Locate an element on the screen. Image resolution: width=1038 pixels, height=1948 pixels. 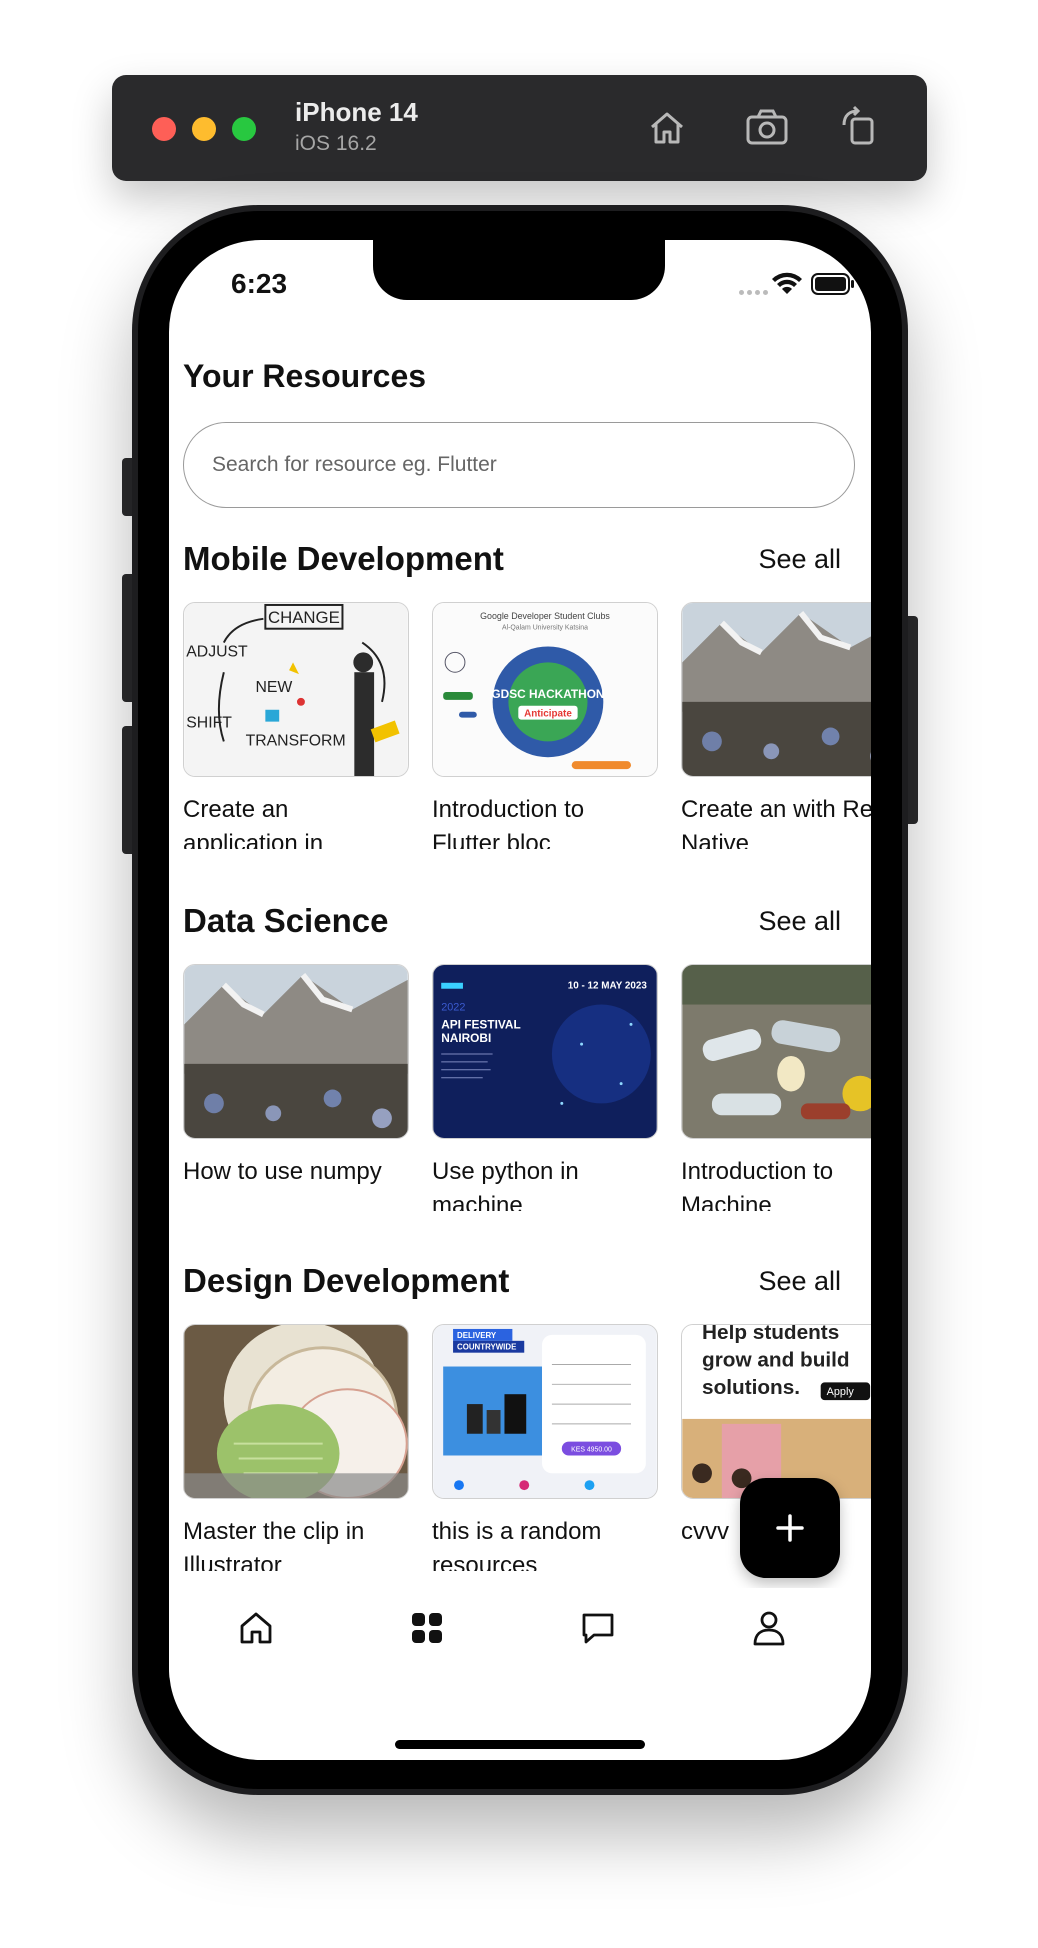
notch is located at coordinates (519, 270).